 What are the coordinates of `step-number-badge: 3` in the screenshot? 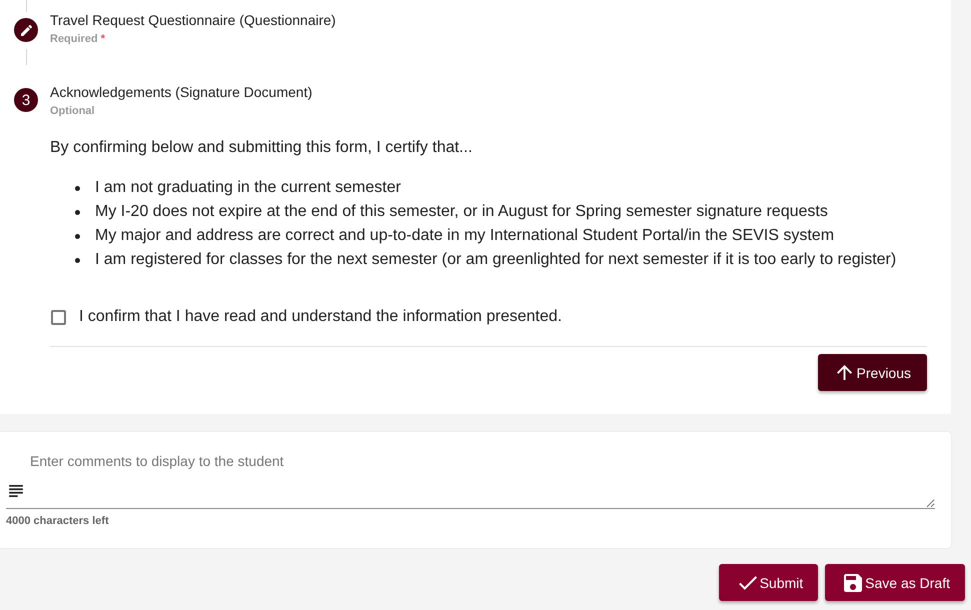 It's located at (26, 100).